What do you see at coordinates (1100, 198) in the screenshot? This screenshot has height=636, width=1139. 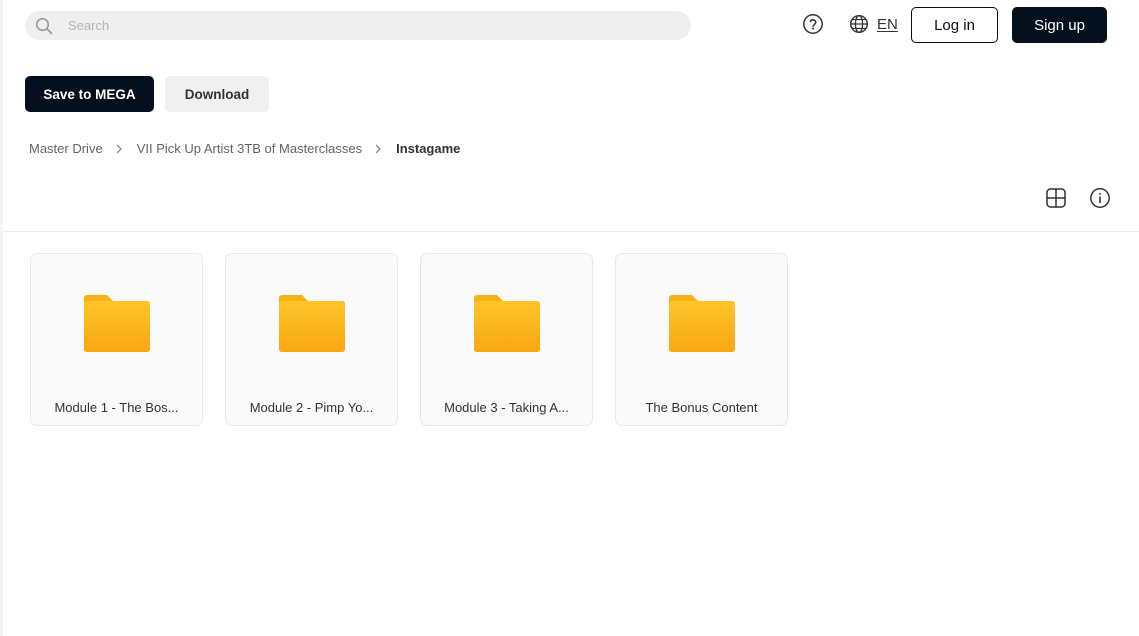 I see `info-icon` at bounding box center [1100, 198].